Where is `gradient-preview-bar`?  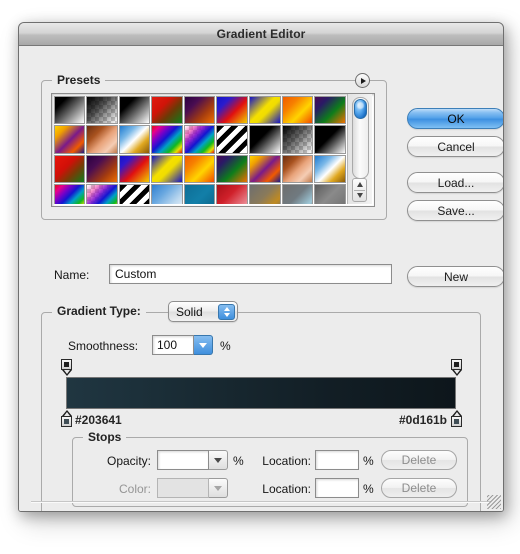
gradient-preview-bar is located at coordinates (261, 393).